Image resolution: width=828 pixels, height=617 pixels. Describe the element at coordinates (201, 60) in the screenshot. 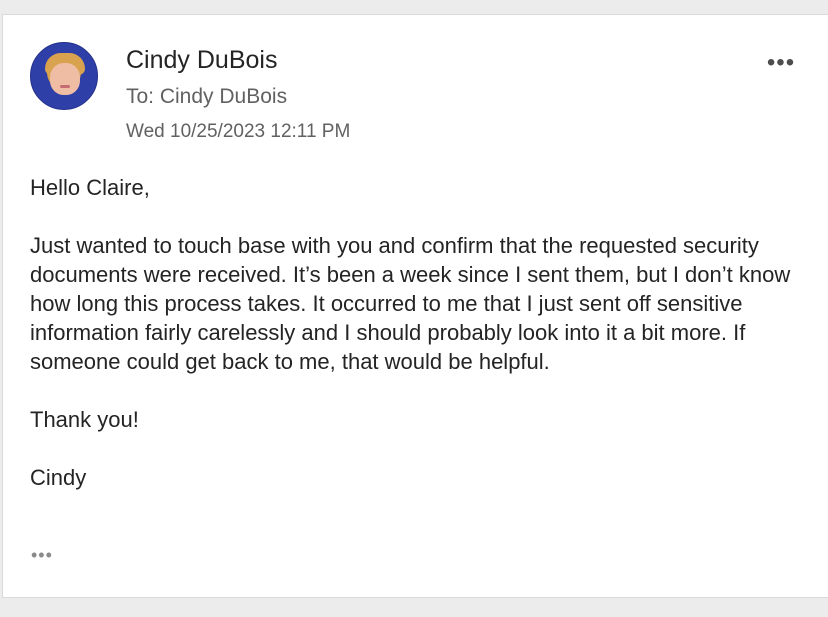

I see `sender-name: Cindy DuBois` at that location.